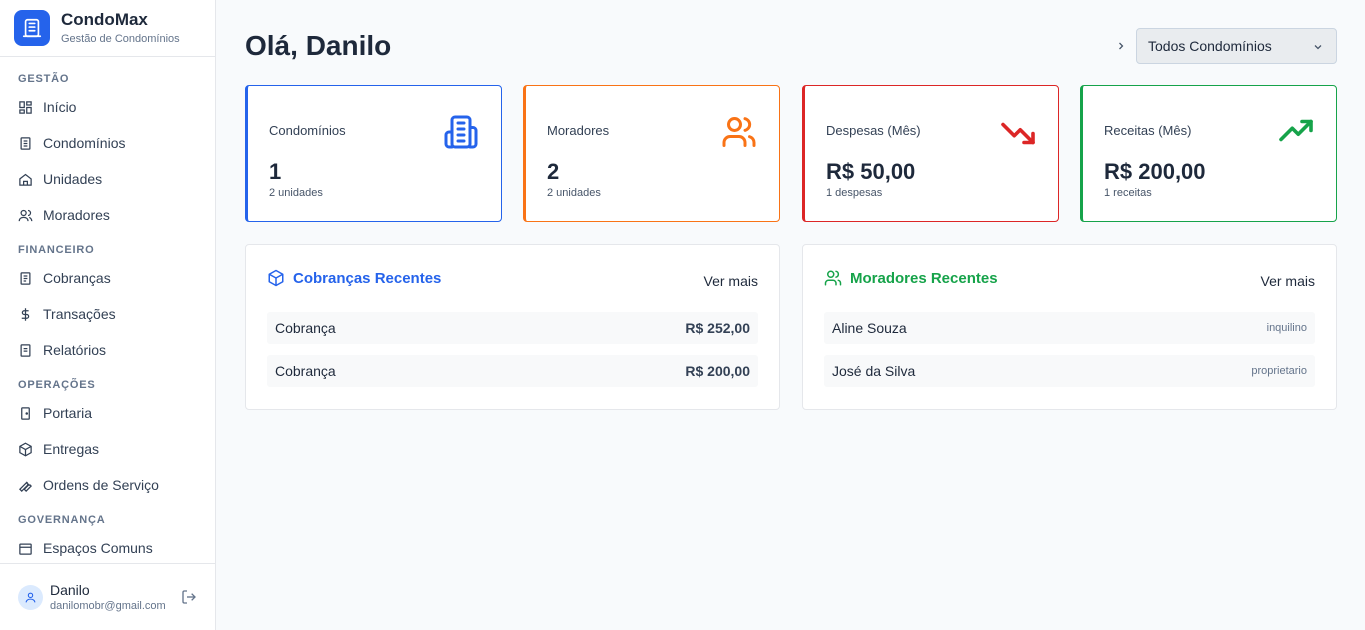 Image resolution: width=1365 pixels, height=630 pixels. I want to click on stat-label: Moradores, so click(578, 130).